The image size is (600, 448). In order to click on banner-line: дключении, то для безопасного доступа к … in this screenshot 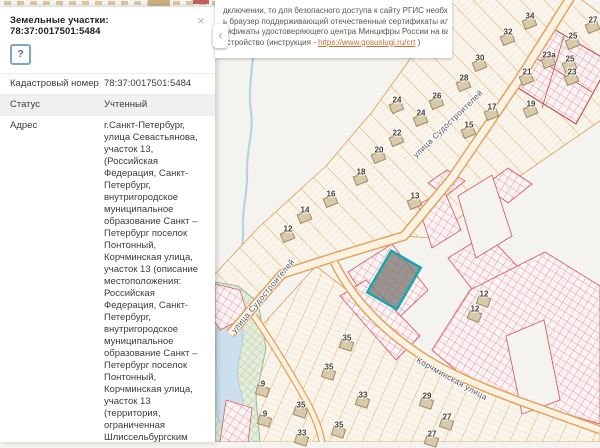, I will do `click(335, 10)`.